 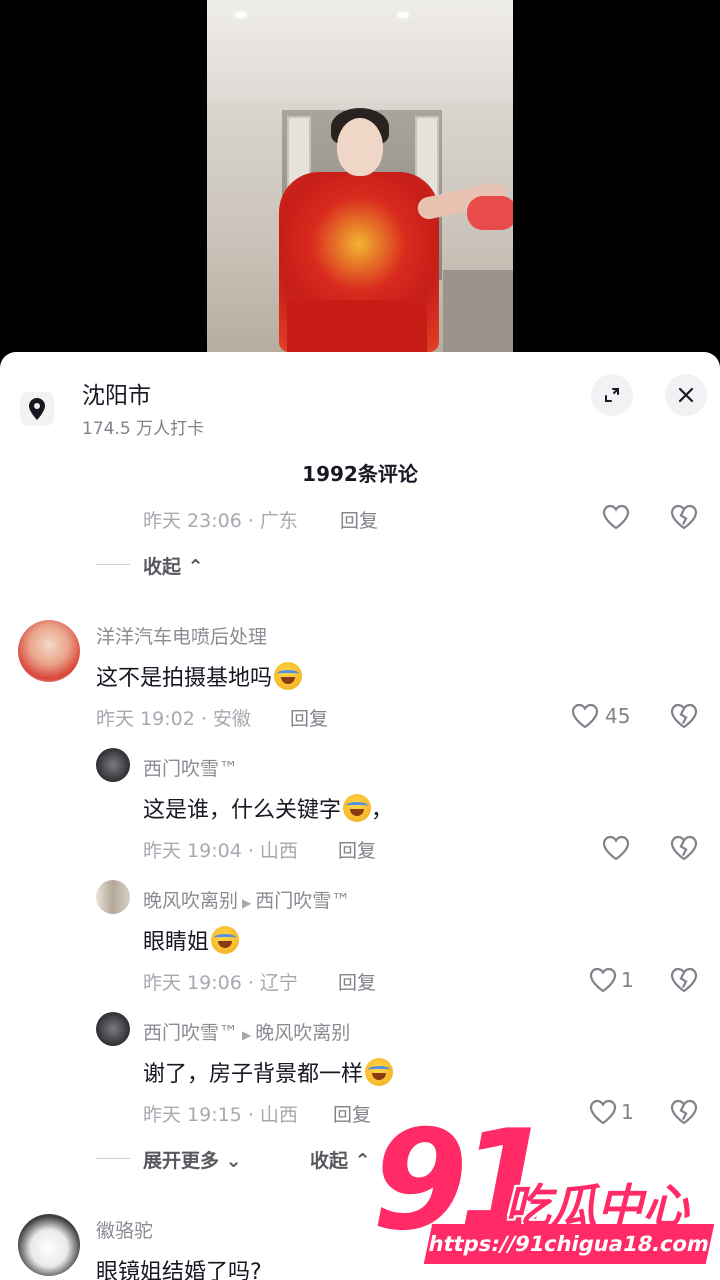 What do you see at coordinates (357, 326) in the screenshot?
I see `person-skirt` at bounding box center [357, 326].